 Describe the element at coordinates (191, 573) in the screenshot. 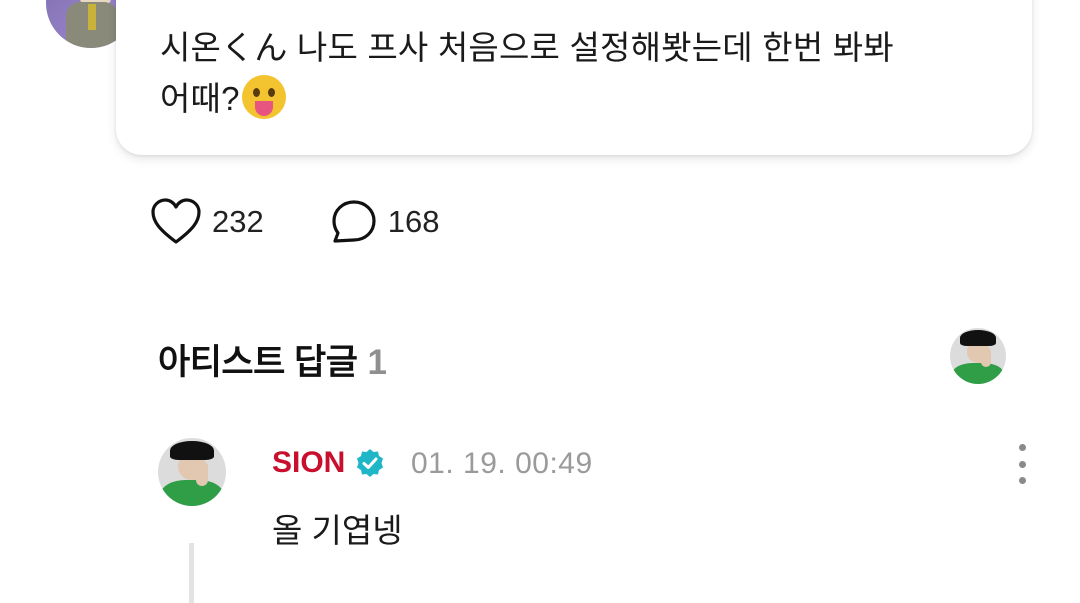

I see `thread-line` at that location.